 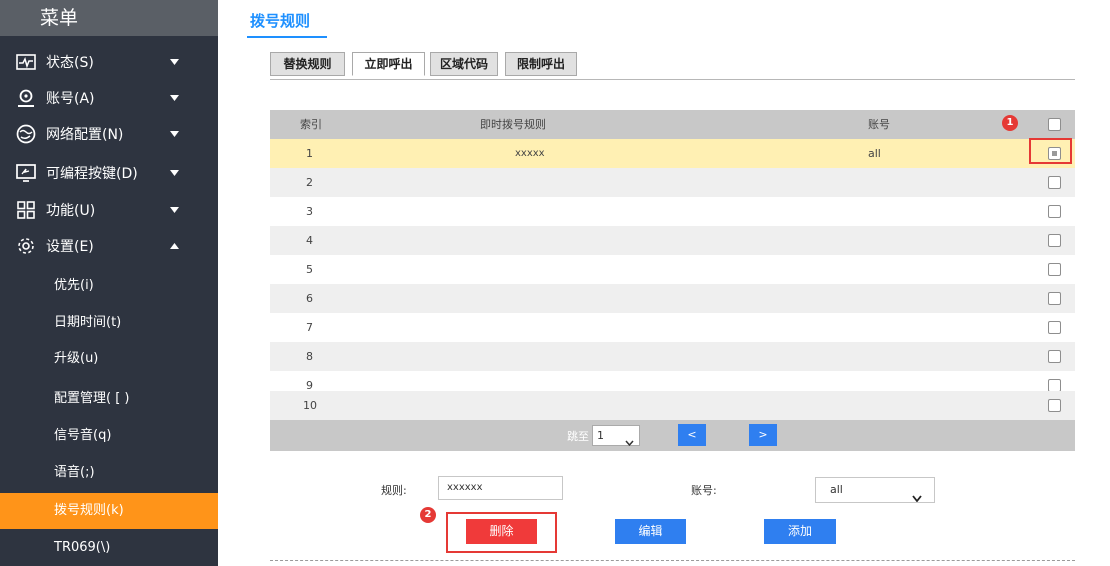 What do you see at coordinates (672, 298) in the screenshot?
I see `table-row: 6` at bounding box center [672, 298].